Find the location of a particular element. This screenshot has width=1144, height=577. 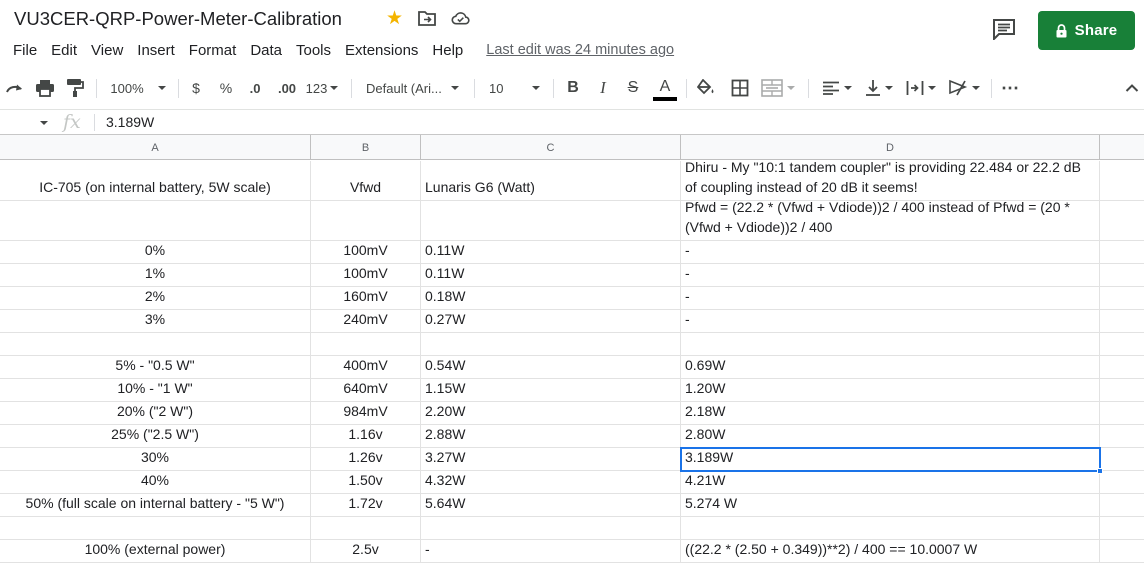

menu-view: View is located at coordinates (107, 50).